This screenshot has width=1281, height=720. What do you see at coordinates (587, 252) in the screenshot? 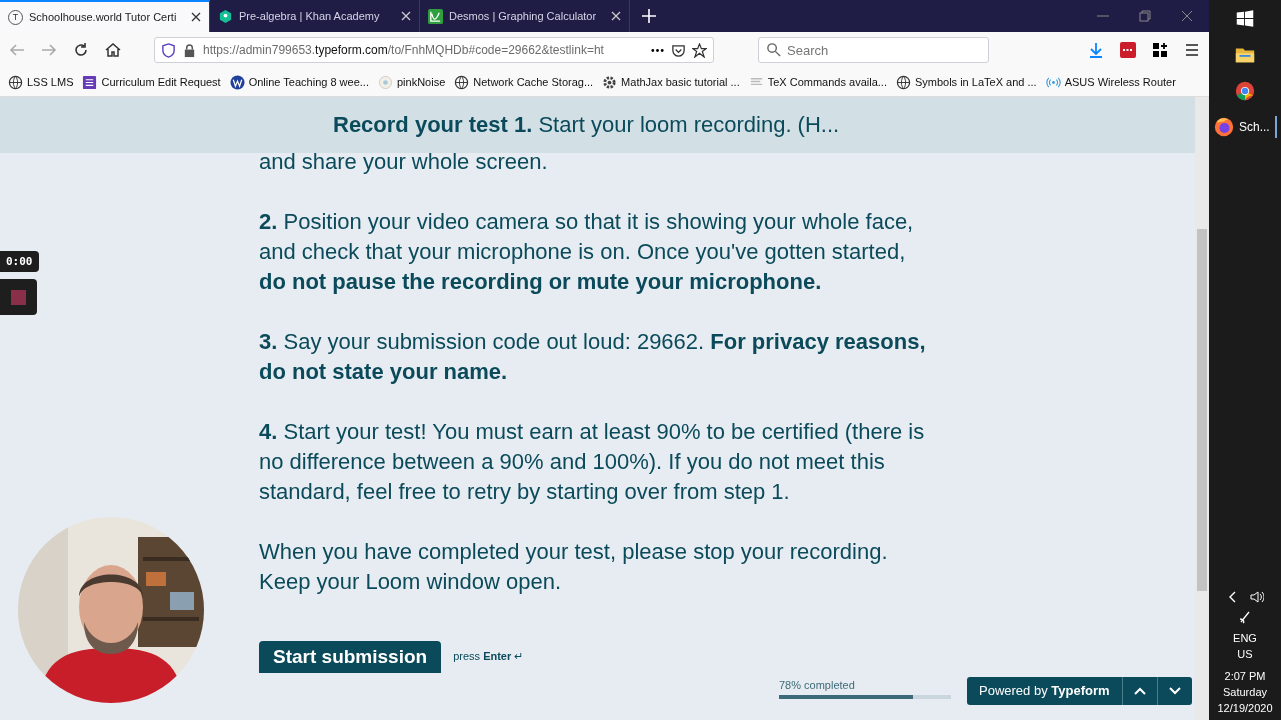
I see `instruction-paragraph: 2. Position your video camera so that it is showing your whole face, and check that your microphone is on. Once you've gotten started, do not pause the recording or mute your microphone.` at bounding box center [587, 252].